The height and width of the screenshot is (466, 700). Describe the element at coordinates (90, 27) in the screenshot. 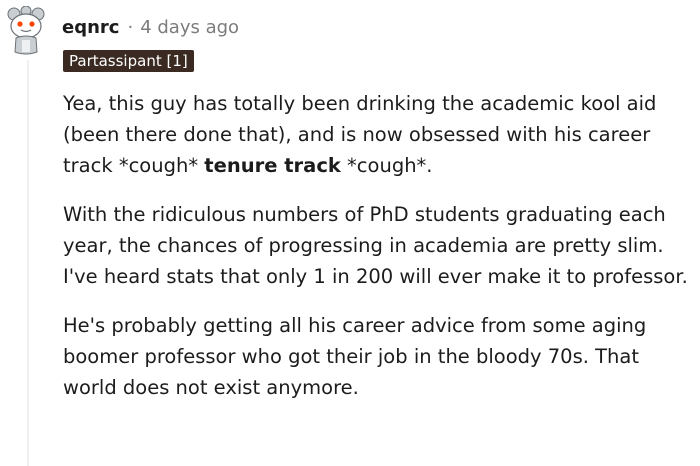

I see `username-link: eqnrc` at that location.